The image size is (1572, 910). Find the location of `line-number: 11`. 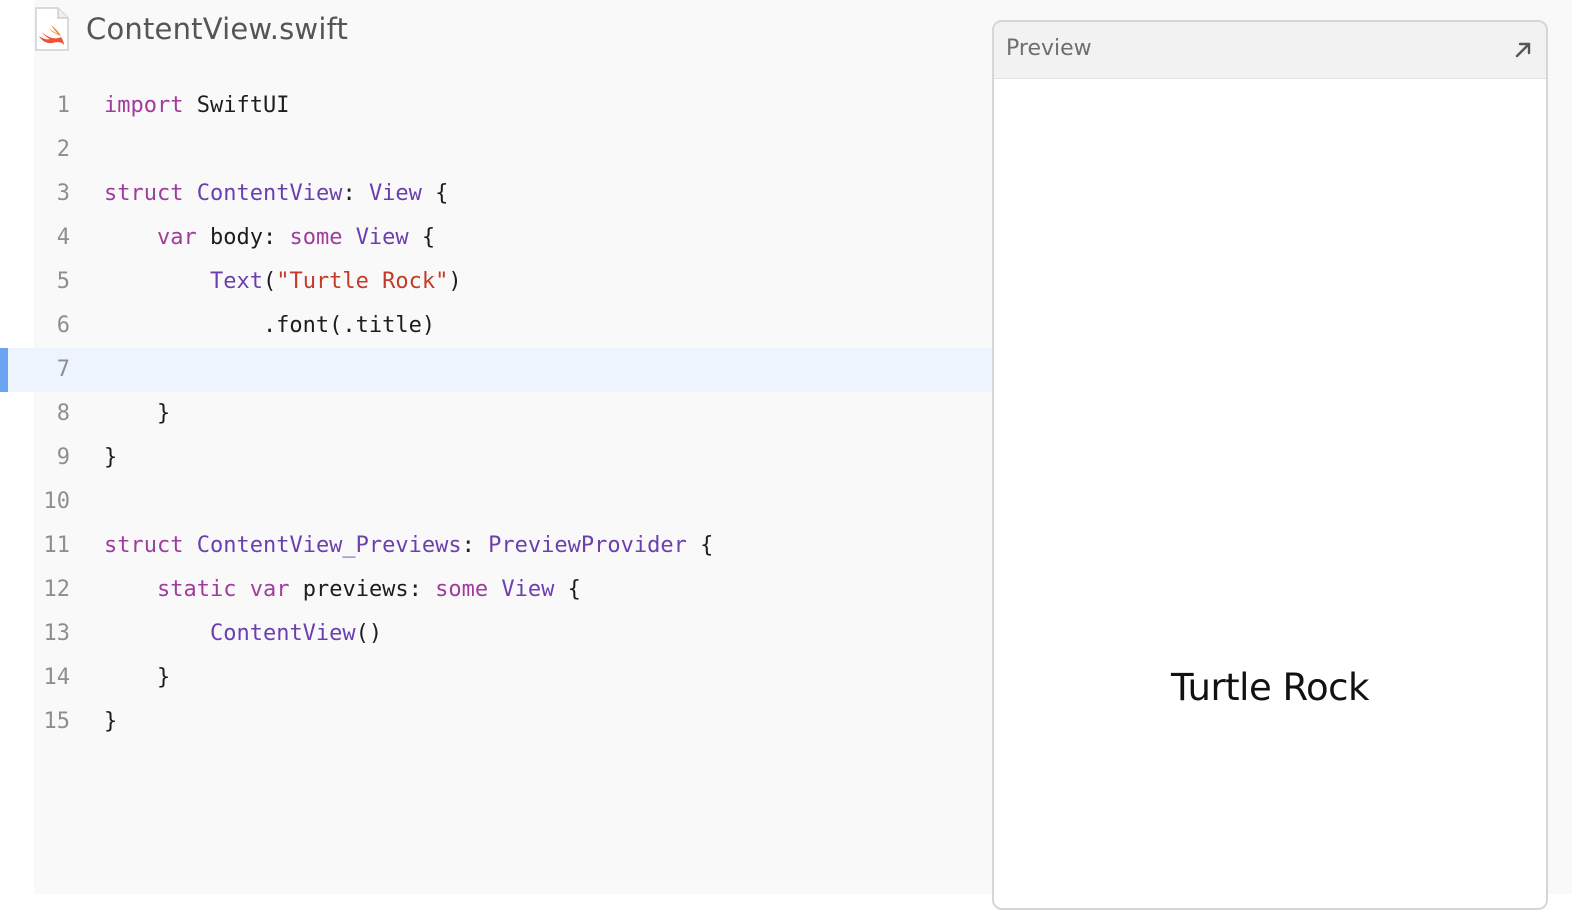

line-number: 11 is located at coordinates (57, 545).